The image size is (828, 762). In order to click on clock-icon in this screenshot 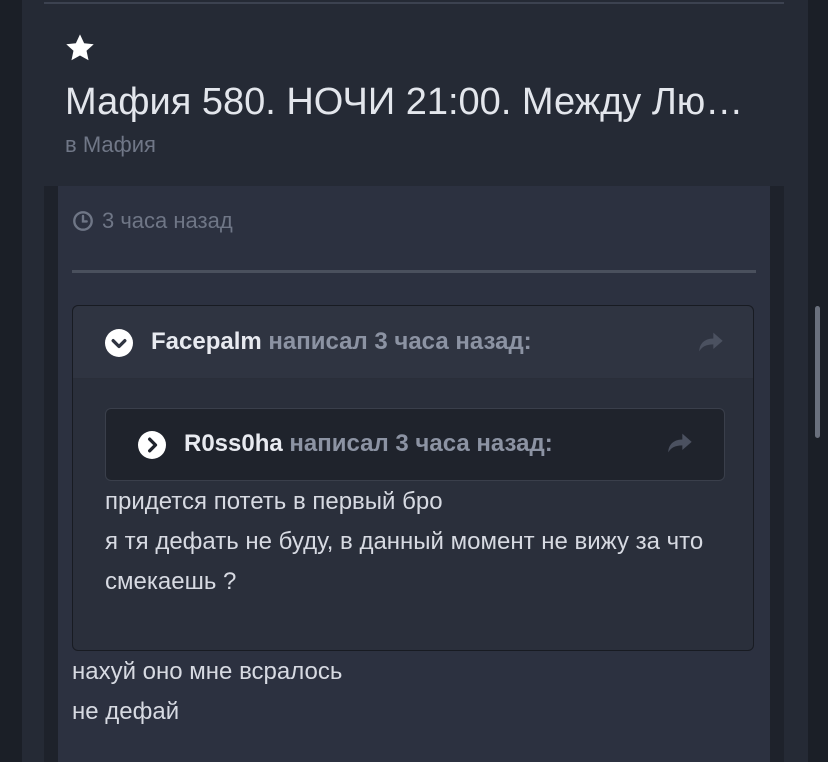, I will do `click(83, 221)`.